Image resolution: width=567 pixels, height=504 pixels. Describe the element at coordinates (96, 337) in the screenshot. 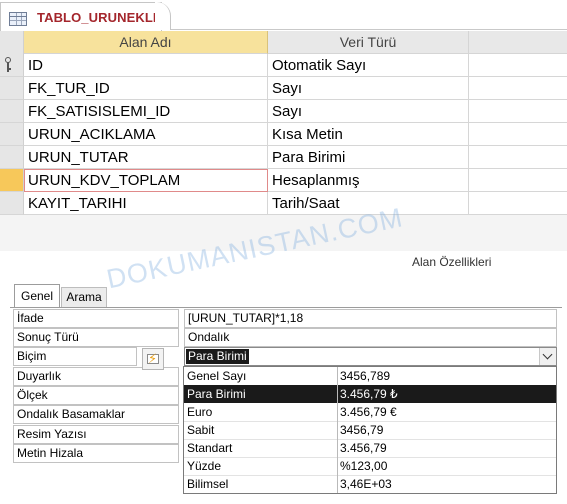

I see `property-label: Sonuç Türü` at that location.